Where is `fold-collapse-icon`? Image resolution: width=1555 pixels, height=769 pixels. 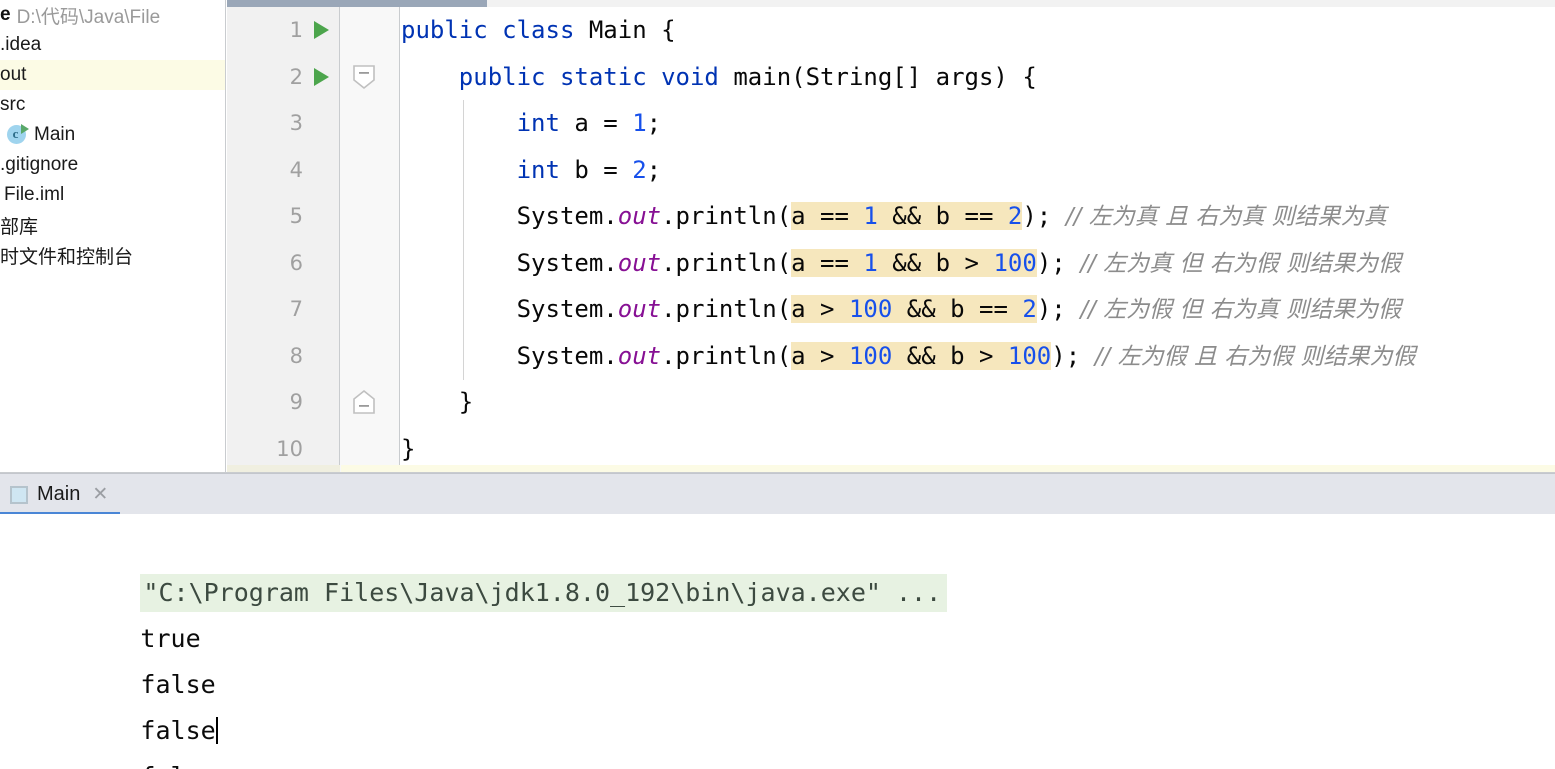
fold-collapse-icon is located at coordinates (364, 77).